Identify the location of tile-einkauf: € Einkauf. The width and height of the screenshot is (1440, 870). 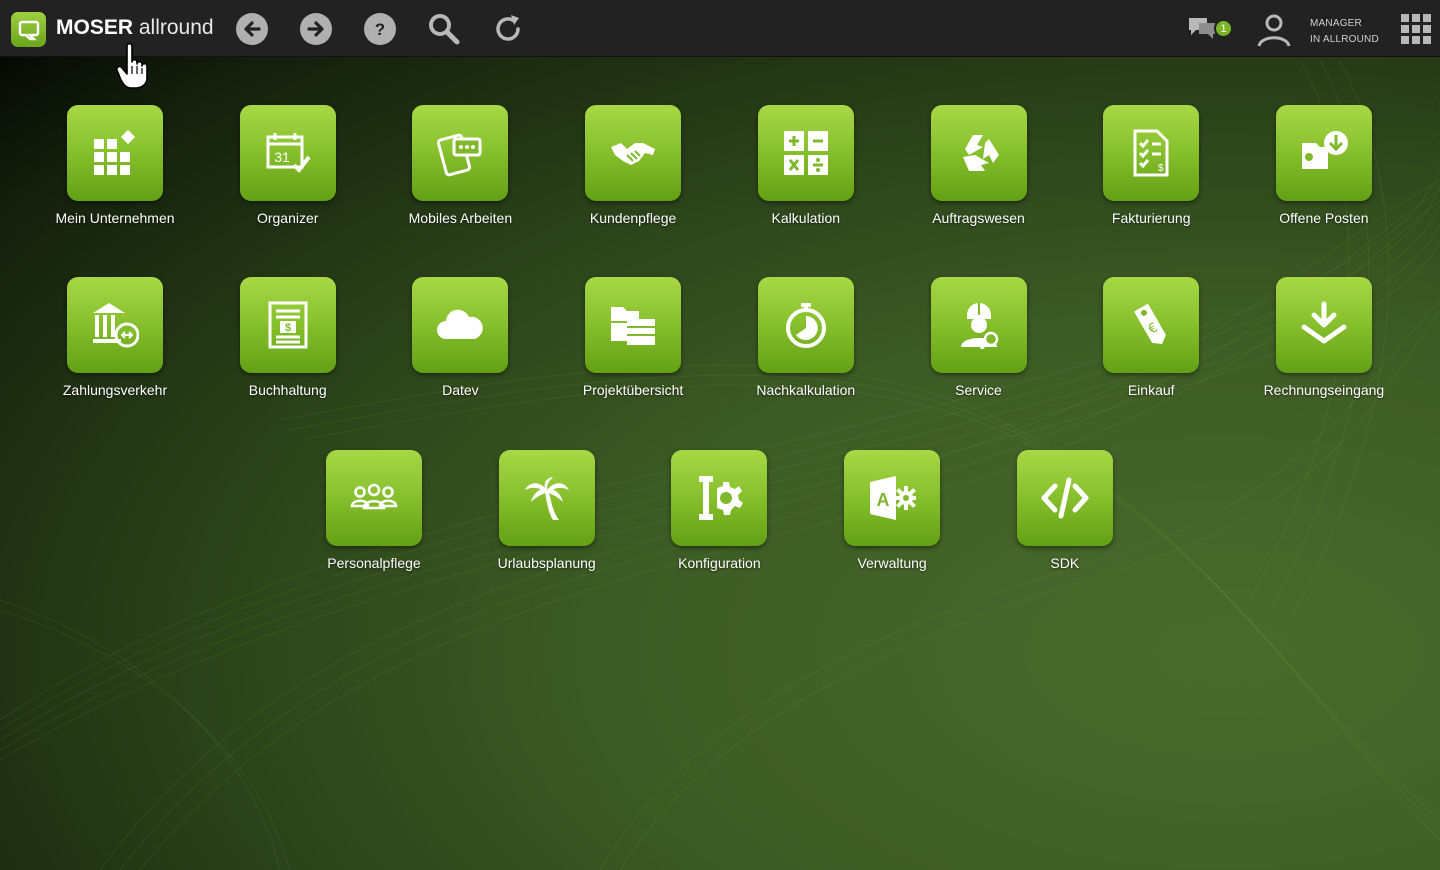
(1151, 347).